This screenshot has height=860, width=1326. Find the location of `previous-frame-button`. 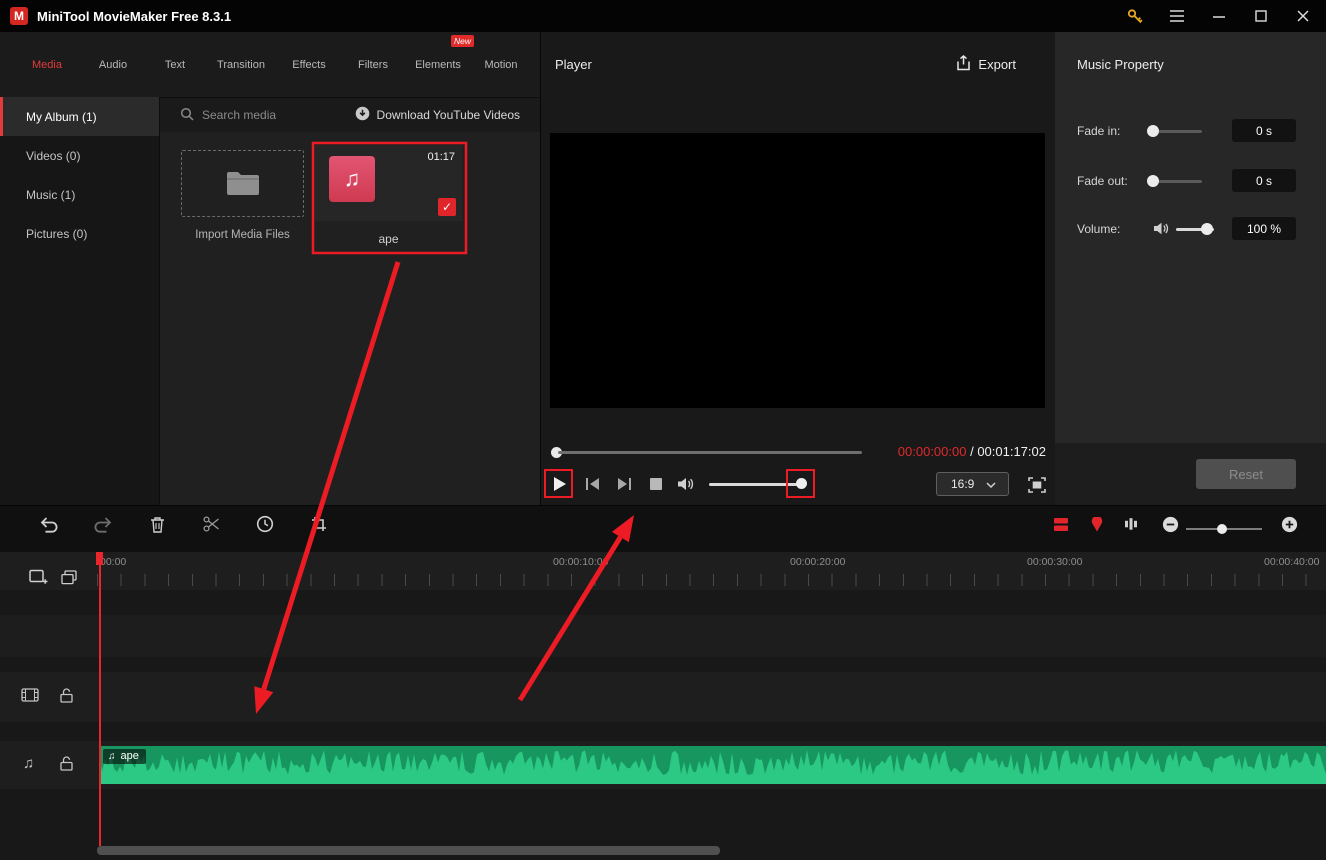

previous-frame-button is located at coordinates (592, 484).